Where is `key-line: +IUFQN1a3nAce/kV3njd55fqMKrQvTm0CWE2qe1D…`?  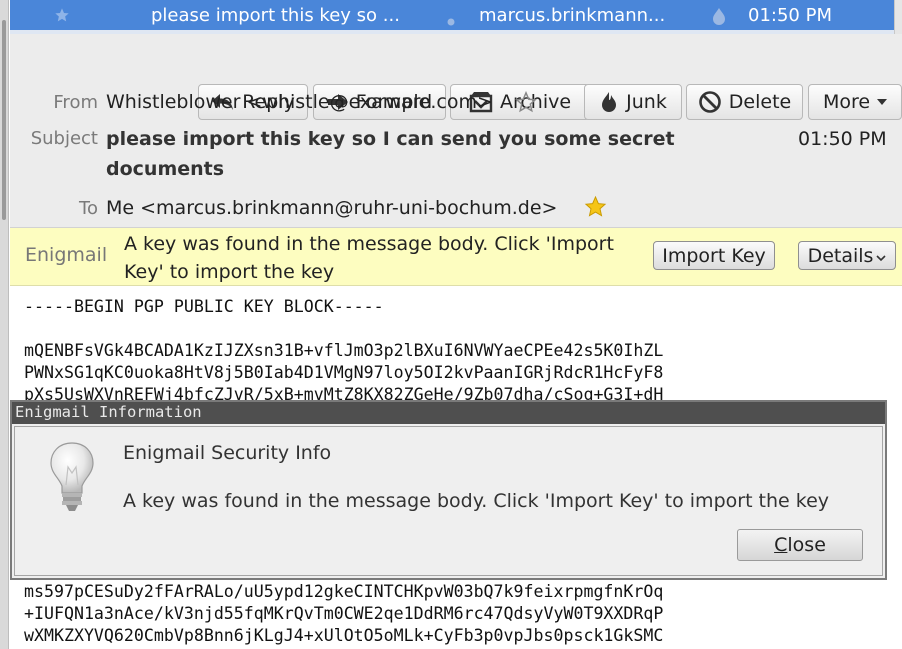 key-line: +IUFQN1a3nAce/kV3njd55fqMKrQvTm0CWE2qe1D… is located at coordinates (344, 613).